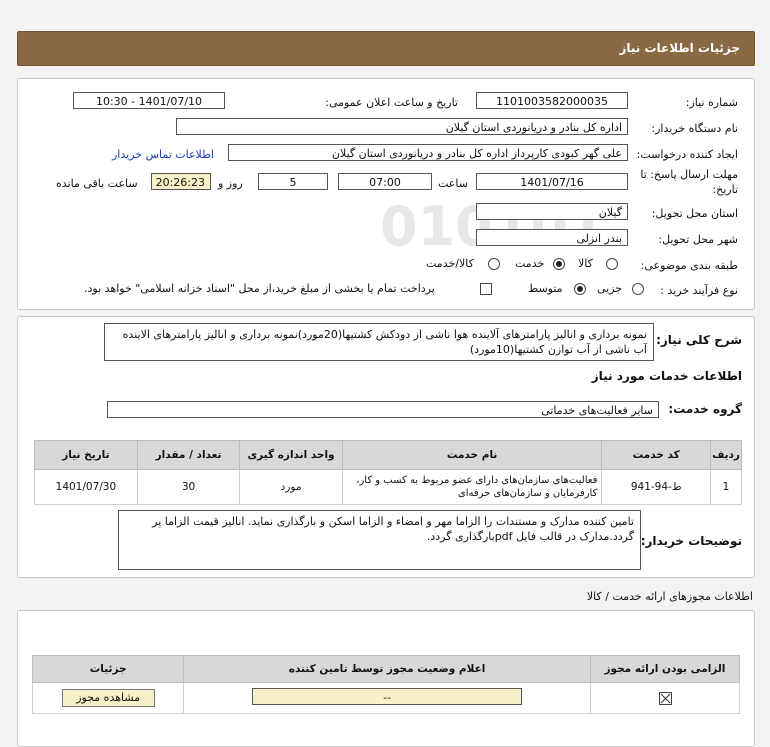 This screenshot has height=747, width=770. What do you see at coordinates (656, 487) in the screenshot?
I see `cell-code: ط-94-941` at bounding box center [656, 487].